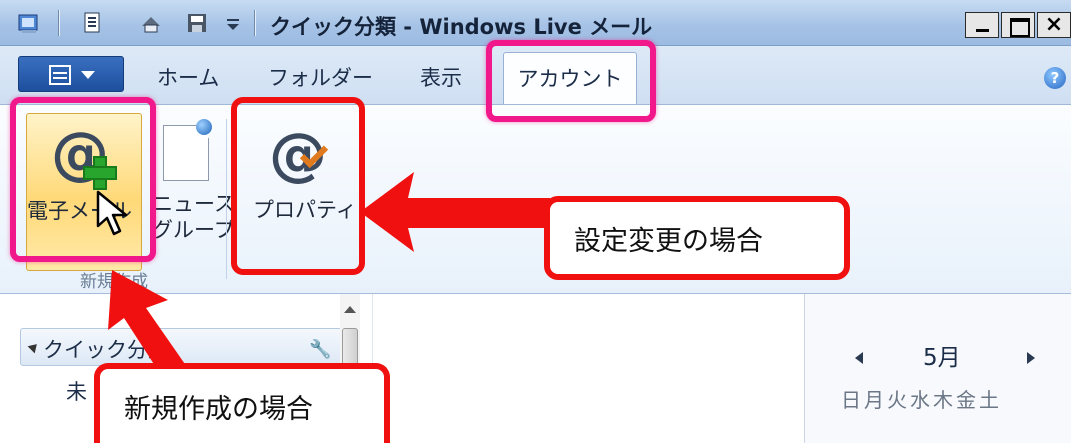 This screenshot has height=443, width=1071. I want to click on newsgroup-button-label: ニュース グループ, so click(193, 217).